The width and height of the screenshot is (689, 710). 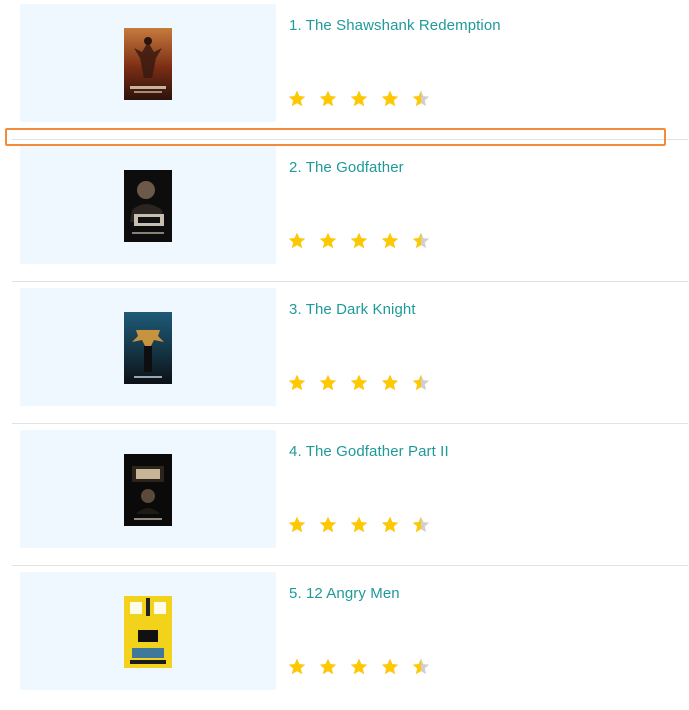 What do you see at coordinates (335, 137) in the screenshot?
I see `drop-indicator` at bounding box center [335, 137].